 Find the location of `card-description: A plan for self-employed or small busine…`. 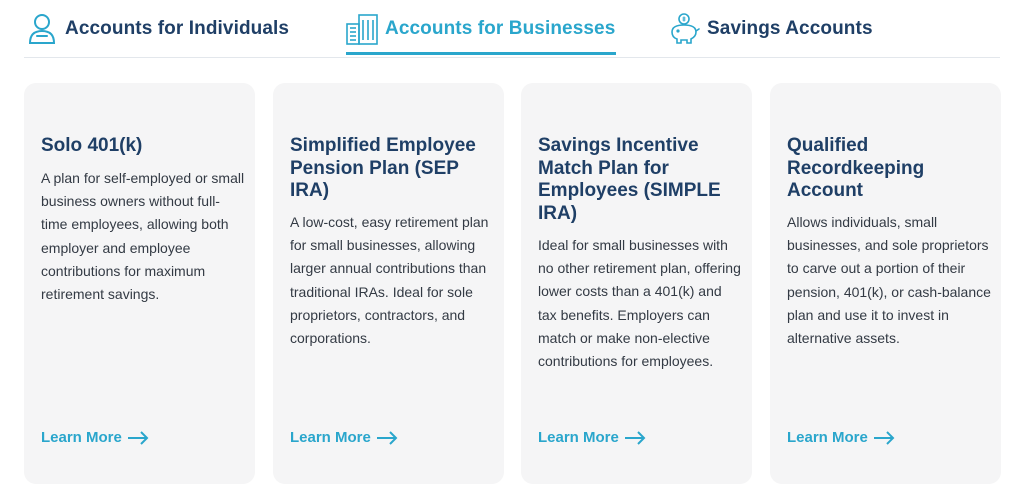

card-description: A plan for self-employed or small busine… is located at coordinates (143, 236).